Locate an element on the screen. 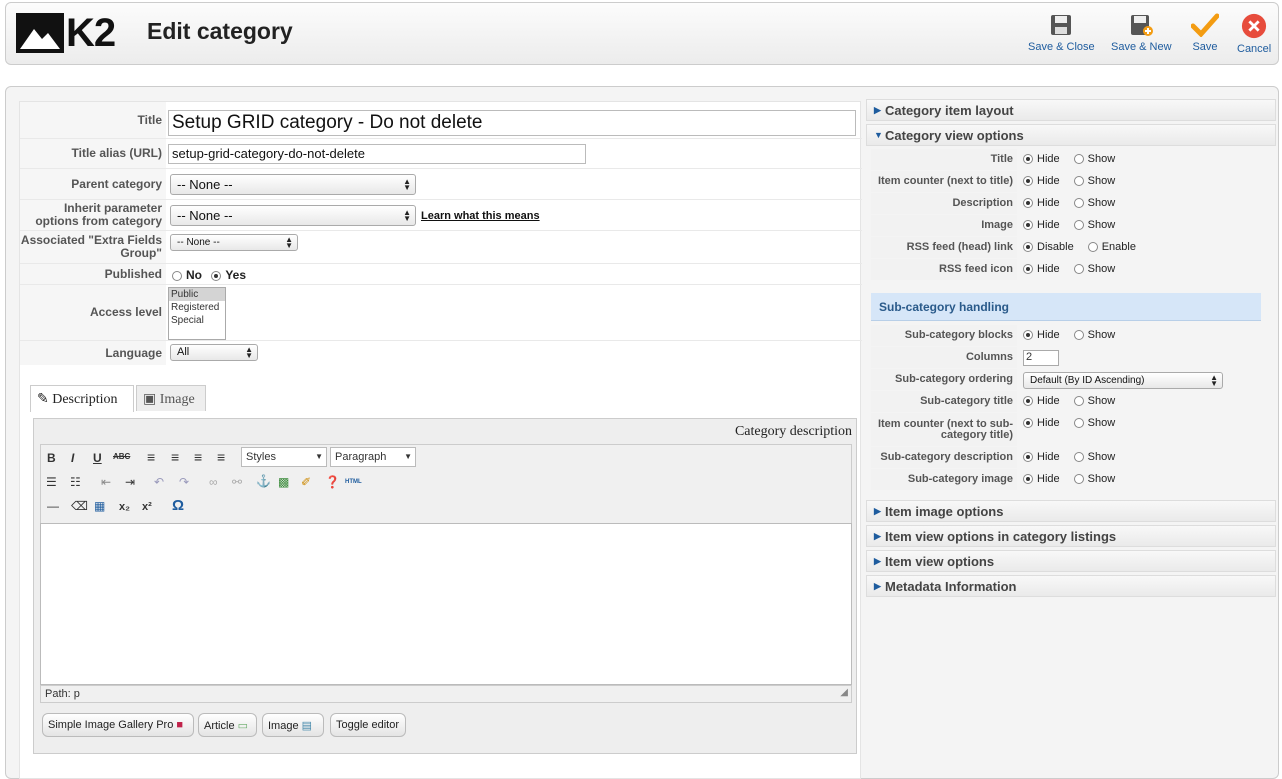  align-center-icon: ≡ is located at coordinates (175, 457).